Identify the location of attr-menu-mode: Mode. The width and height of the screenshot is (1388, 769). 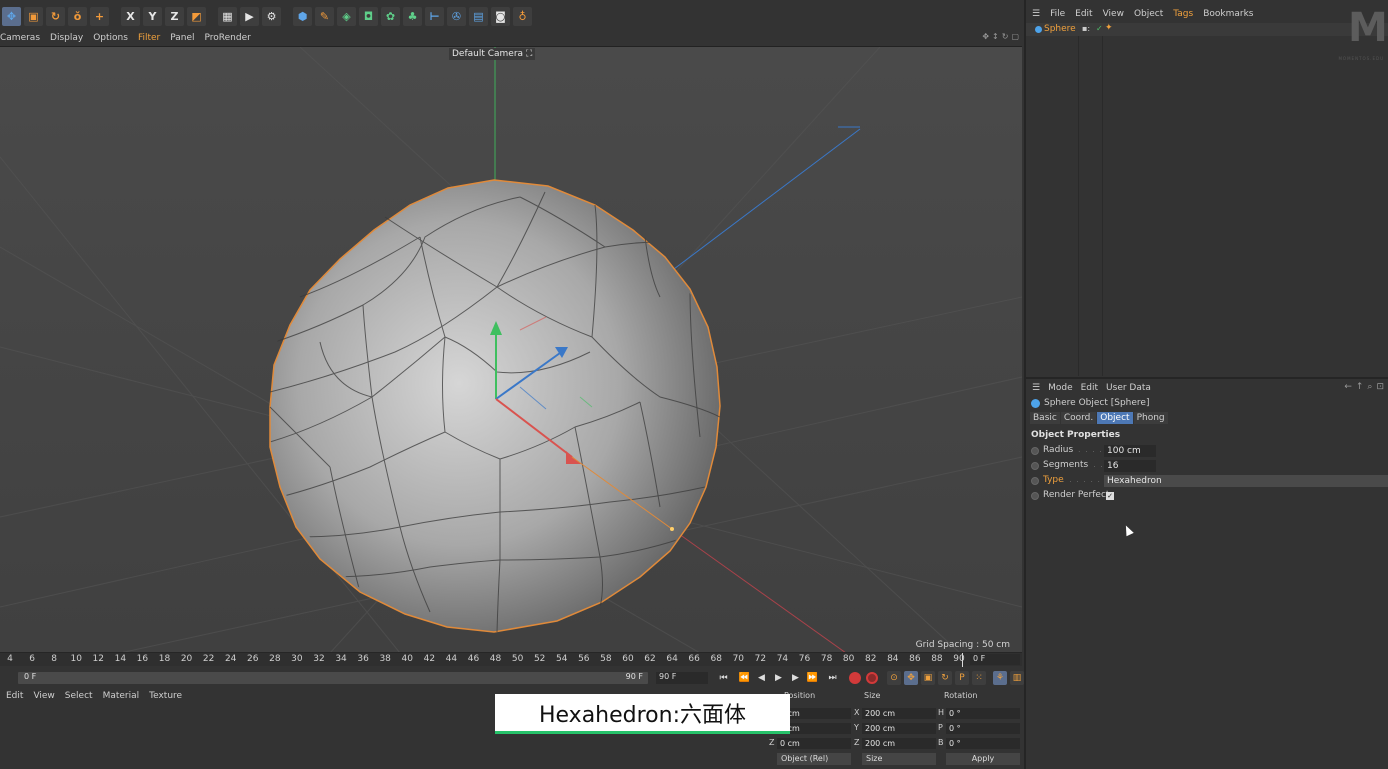
(1060, 388).